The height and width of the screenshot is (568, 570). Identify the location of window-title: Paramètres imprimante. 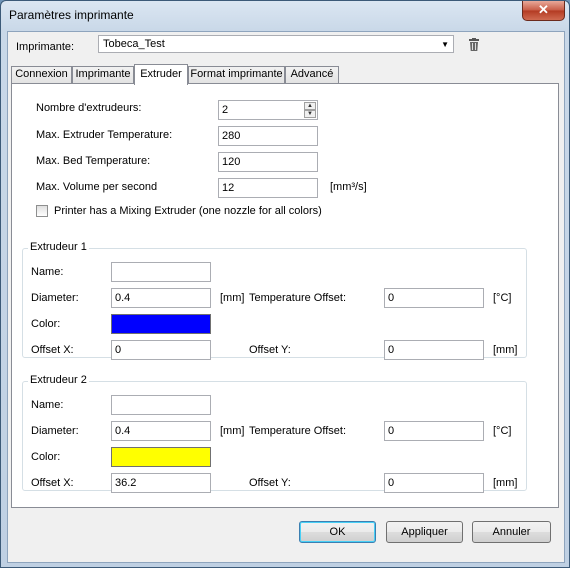
(71, 15).